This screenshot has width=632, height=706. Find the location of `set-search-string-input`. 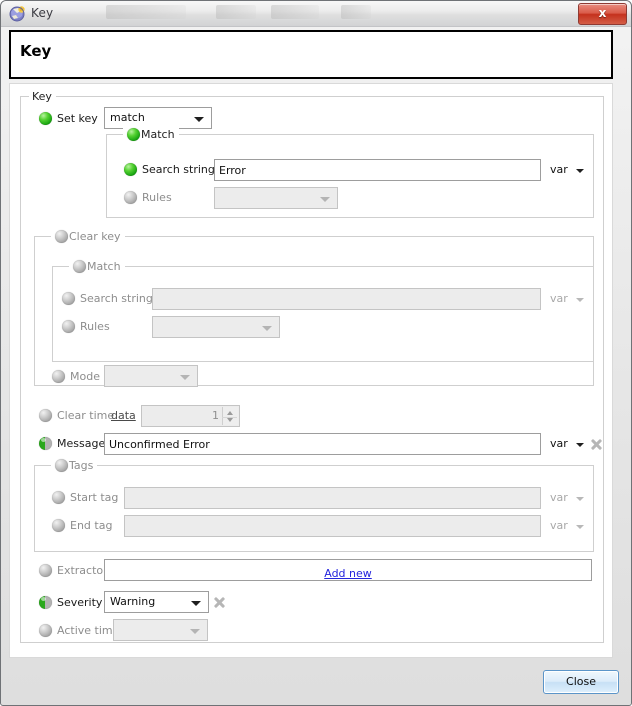

set-search-string-input is located at coordinates (377, 170).